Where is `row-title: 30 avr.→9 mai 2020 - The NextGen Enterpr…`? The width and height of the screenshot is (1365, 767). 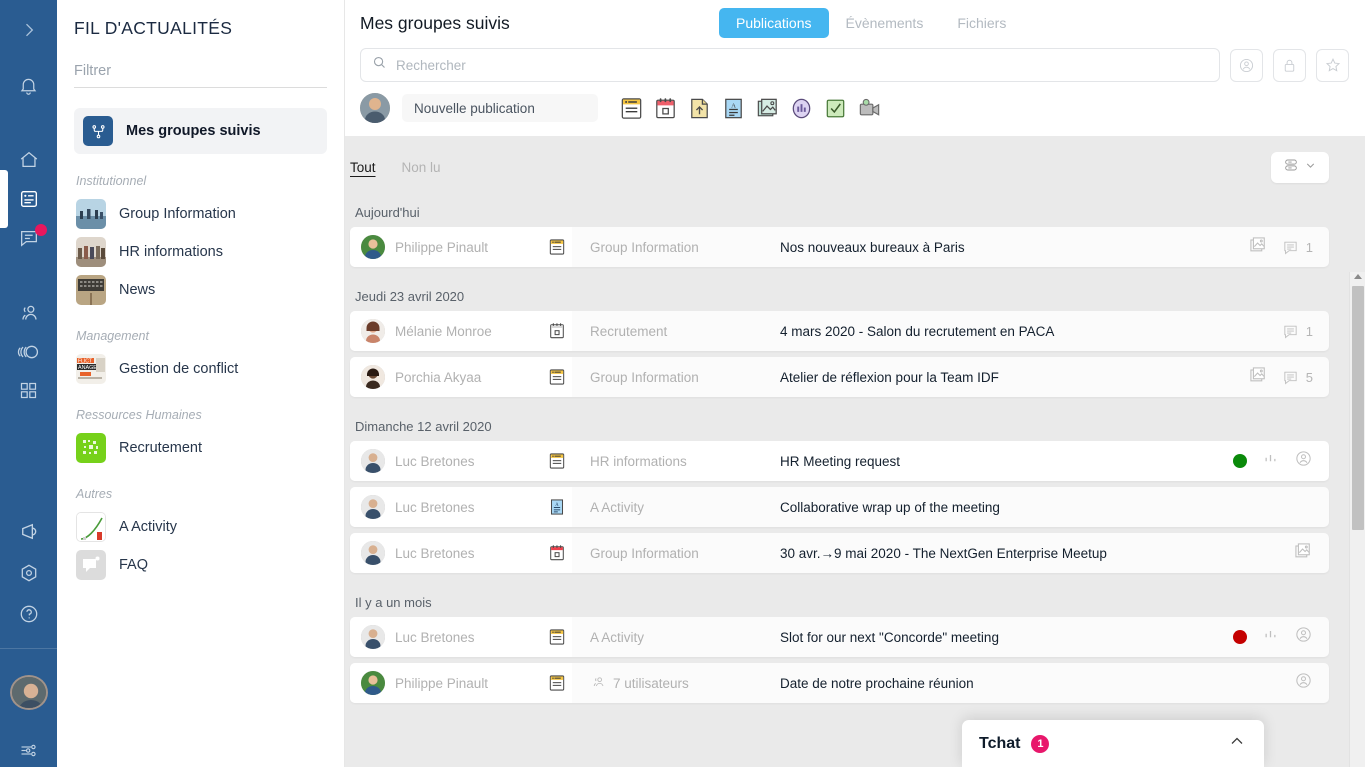
row-title: 30 avr.→9 mai 2020 - The NextGen Enterpr… is located at coordinates (943, 553).